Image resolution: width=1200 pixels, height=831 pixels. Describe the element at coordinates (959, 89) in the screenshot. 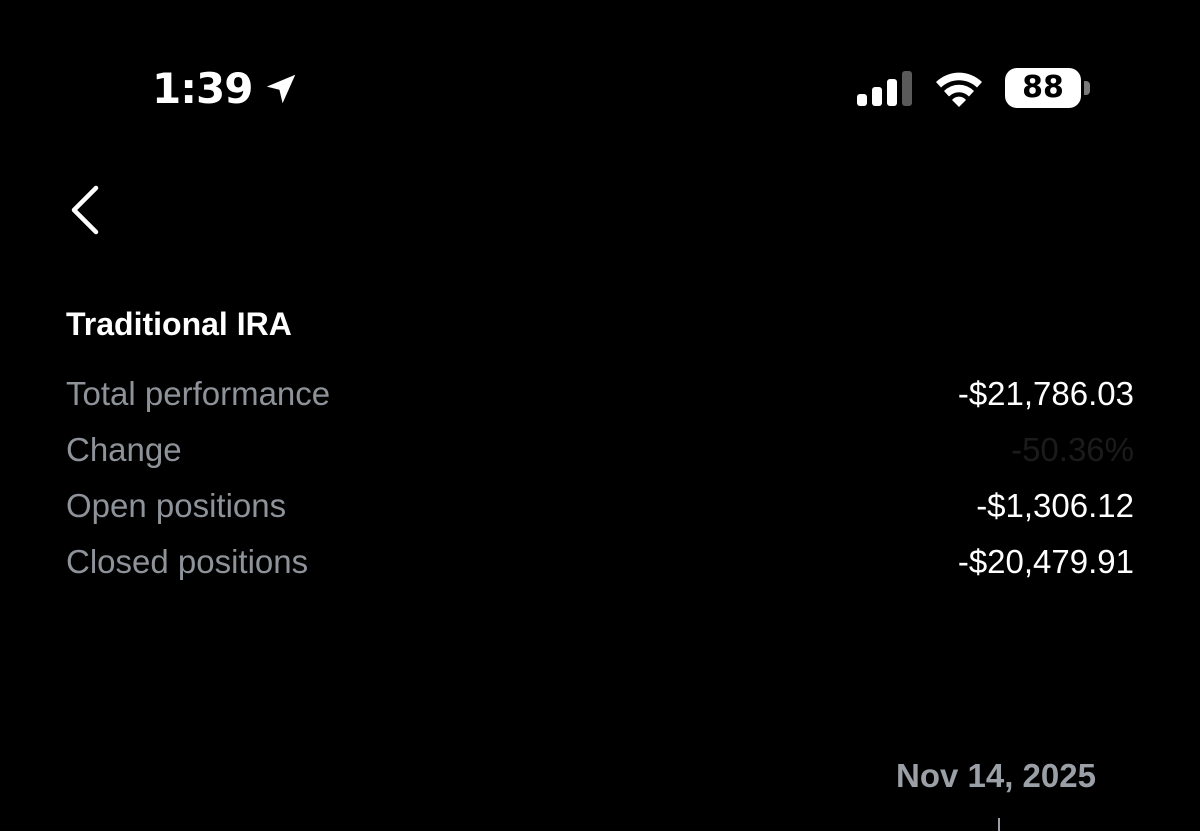

I see `wifi-icon` at that location.